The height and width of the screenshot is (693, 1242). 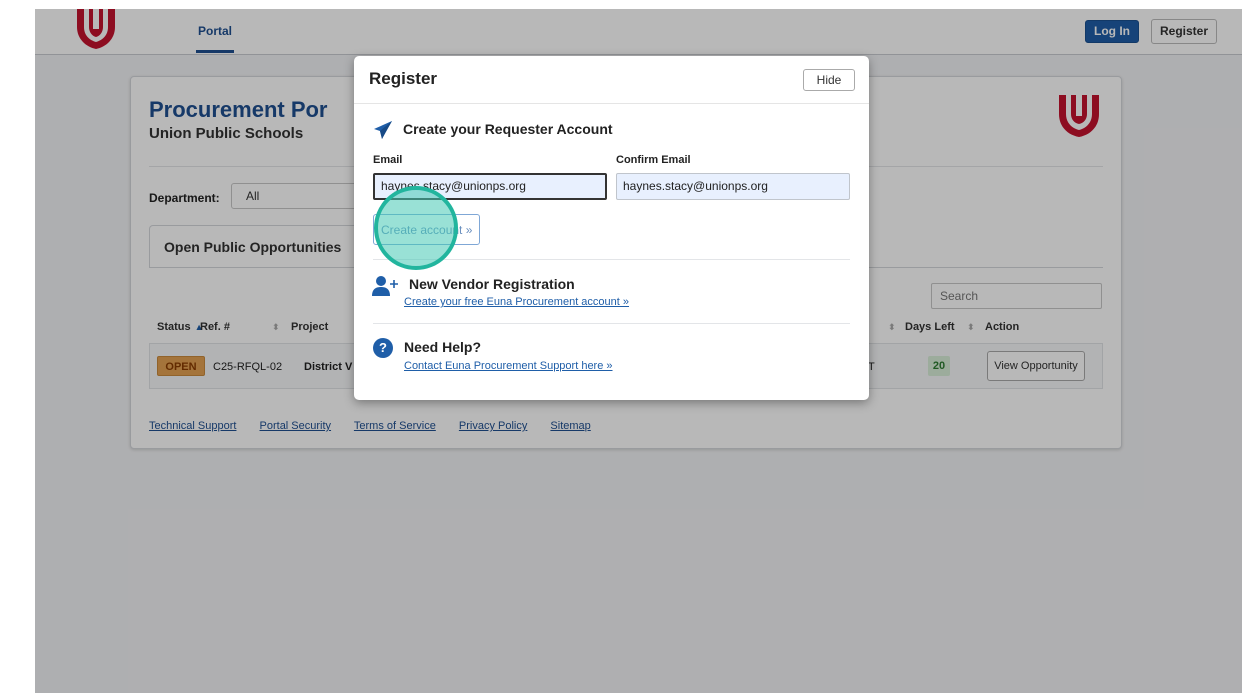 I want to click on modal-title: Register, so click(x=403, y=78).